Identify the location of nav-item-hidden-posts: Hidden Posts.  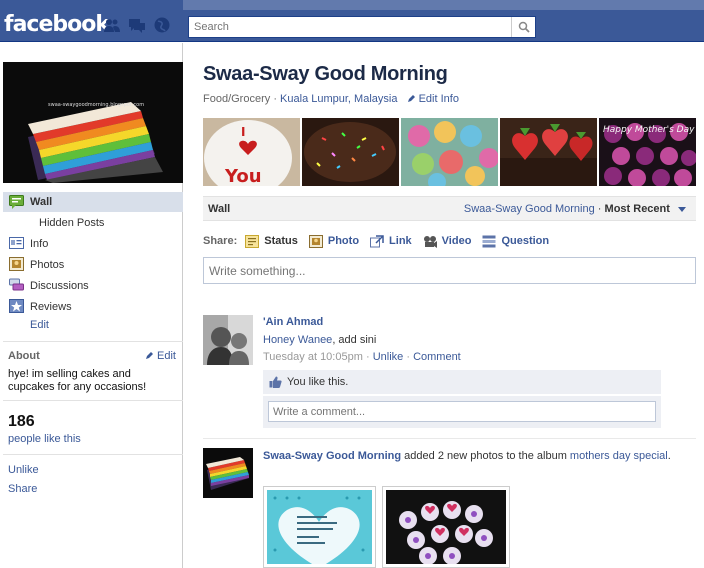
(93, 222).